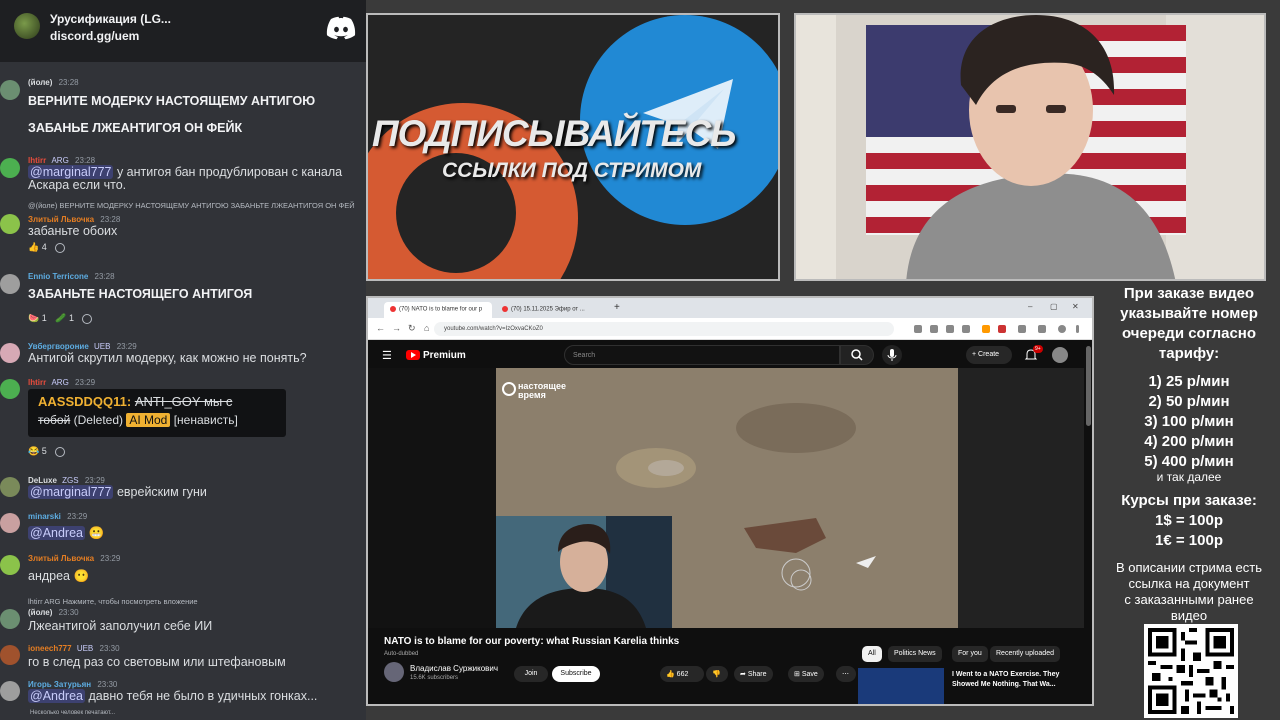  I want to click on save-button: ⊞ Save, so click(806, 674).